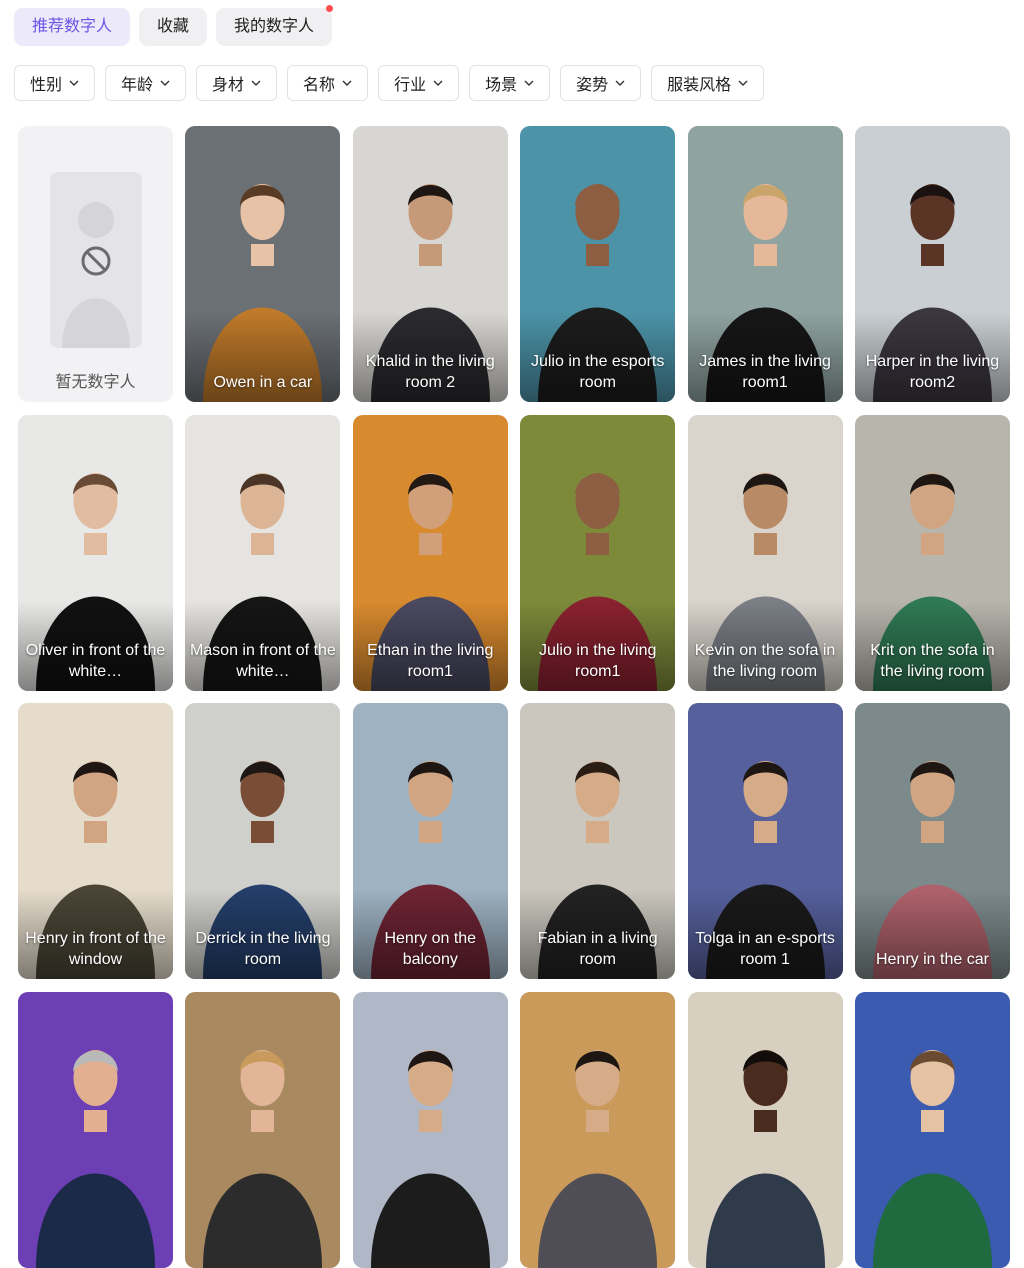 This screenshot has width=1024, height=1268. I want to click on avatar-name: Henry in front of the window, so click(95, 949).